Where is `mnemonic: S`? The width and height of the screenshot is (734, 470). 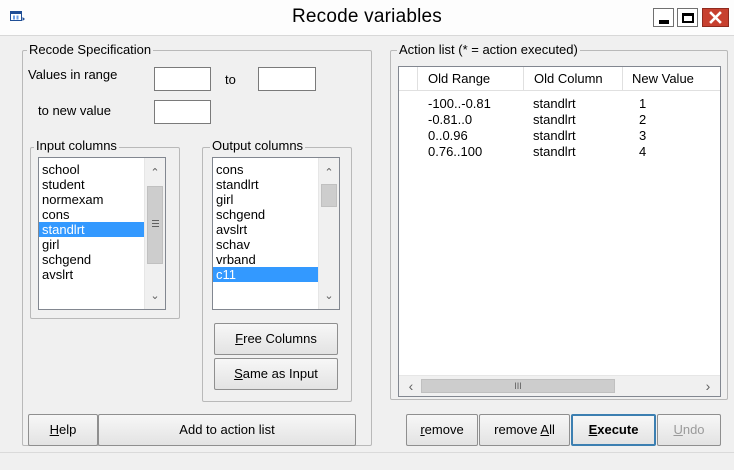 mnemonic: S is located at coordinates (238, 373).